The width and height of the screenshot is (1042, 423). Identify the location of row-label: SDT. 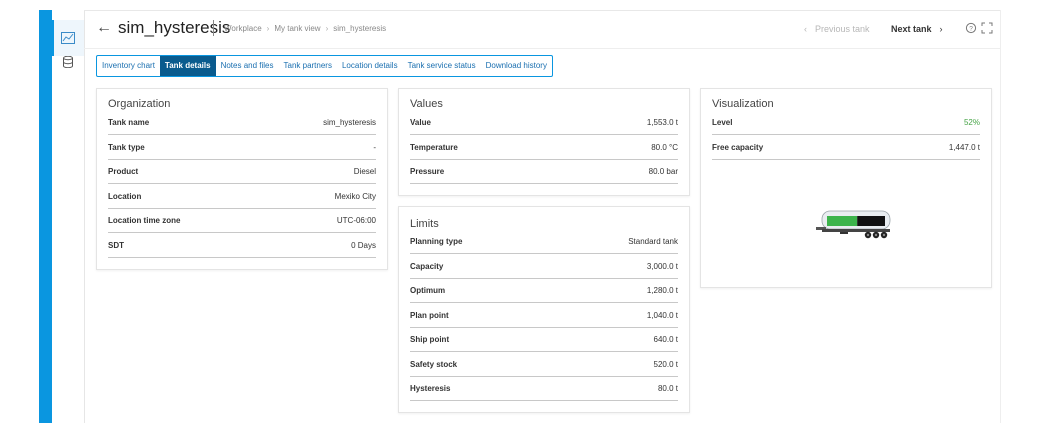
(116, 245).